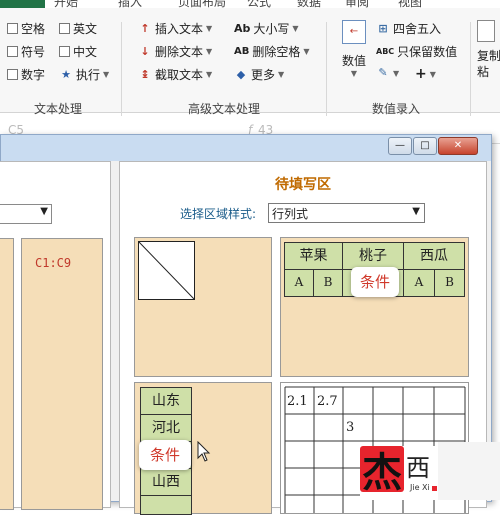 This screenshot has height=515, width=500. What do you see at coordinates (410, 4) in the screenshot?
I see `tab-view: 视图` at bounding box center [410, 4].